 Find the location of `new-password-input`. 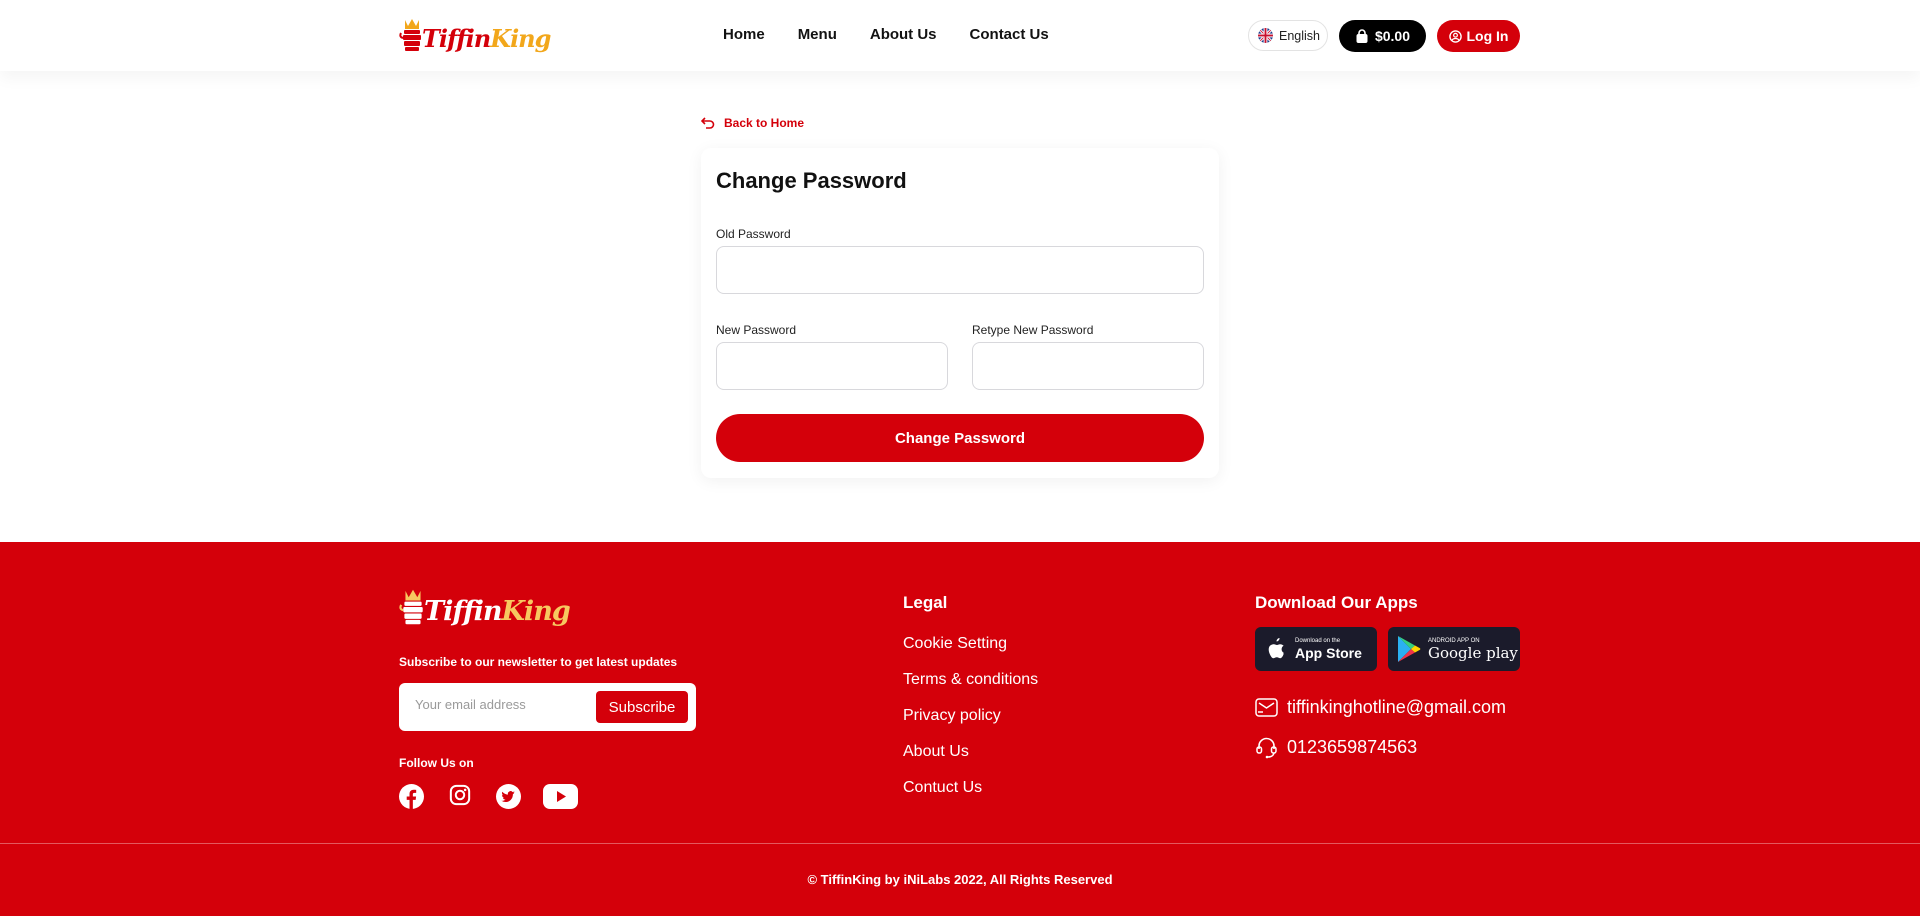

new-password-input is located at coordinates (832, 366).